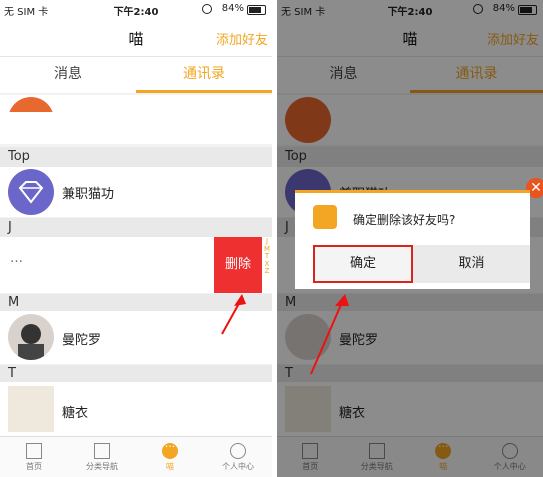 The image size is (543, 477). What do you see at coordinates (34, 466) in the screenshot?
I see `tab-label: 首页` at bounding box center [34, 466].